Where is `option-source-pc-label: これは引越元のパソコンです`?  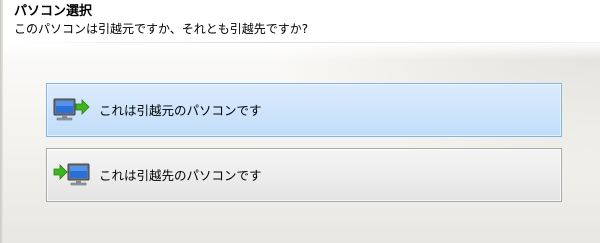
option-source-pc-label: これは引越元のパソコンです is located at coordinates (180, 110).